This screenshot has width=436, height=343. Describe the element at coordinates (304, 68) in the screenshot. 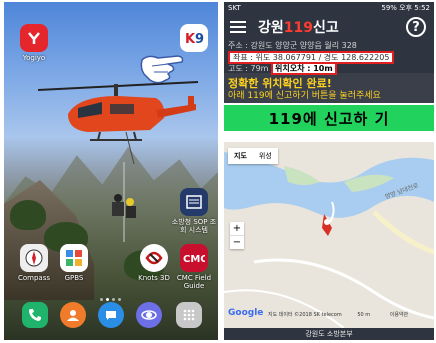

I see `location-error-text: 위치오차 : 10m` at that location.